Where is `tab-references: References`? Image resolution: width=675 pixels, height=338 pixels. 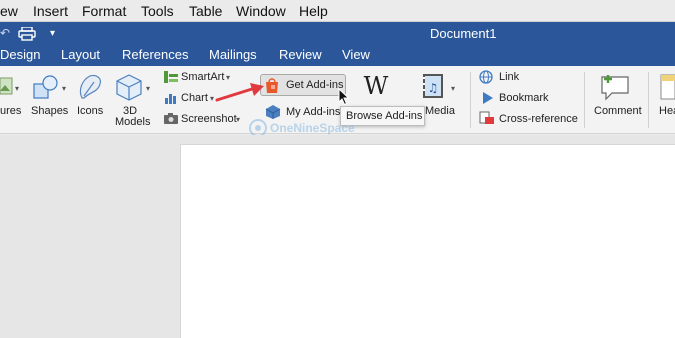 tab-references: References is located at coordinates (155, 54).